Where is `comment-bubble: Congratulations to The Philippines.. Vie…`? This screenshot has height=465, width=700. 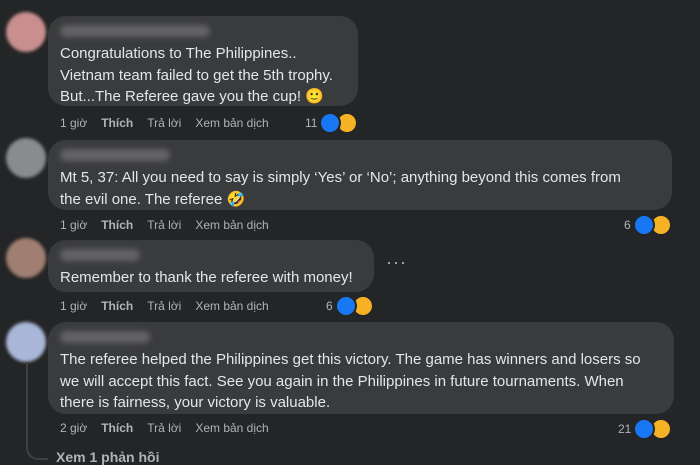 comment-bubble: Congratulations to The Philippines.. Vie… is located at coordinates (203, 61).